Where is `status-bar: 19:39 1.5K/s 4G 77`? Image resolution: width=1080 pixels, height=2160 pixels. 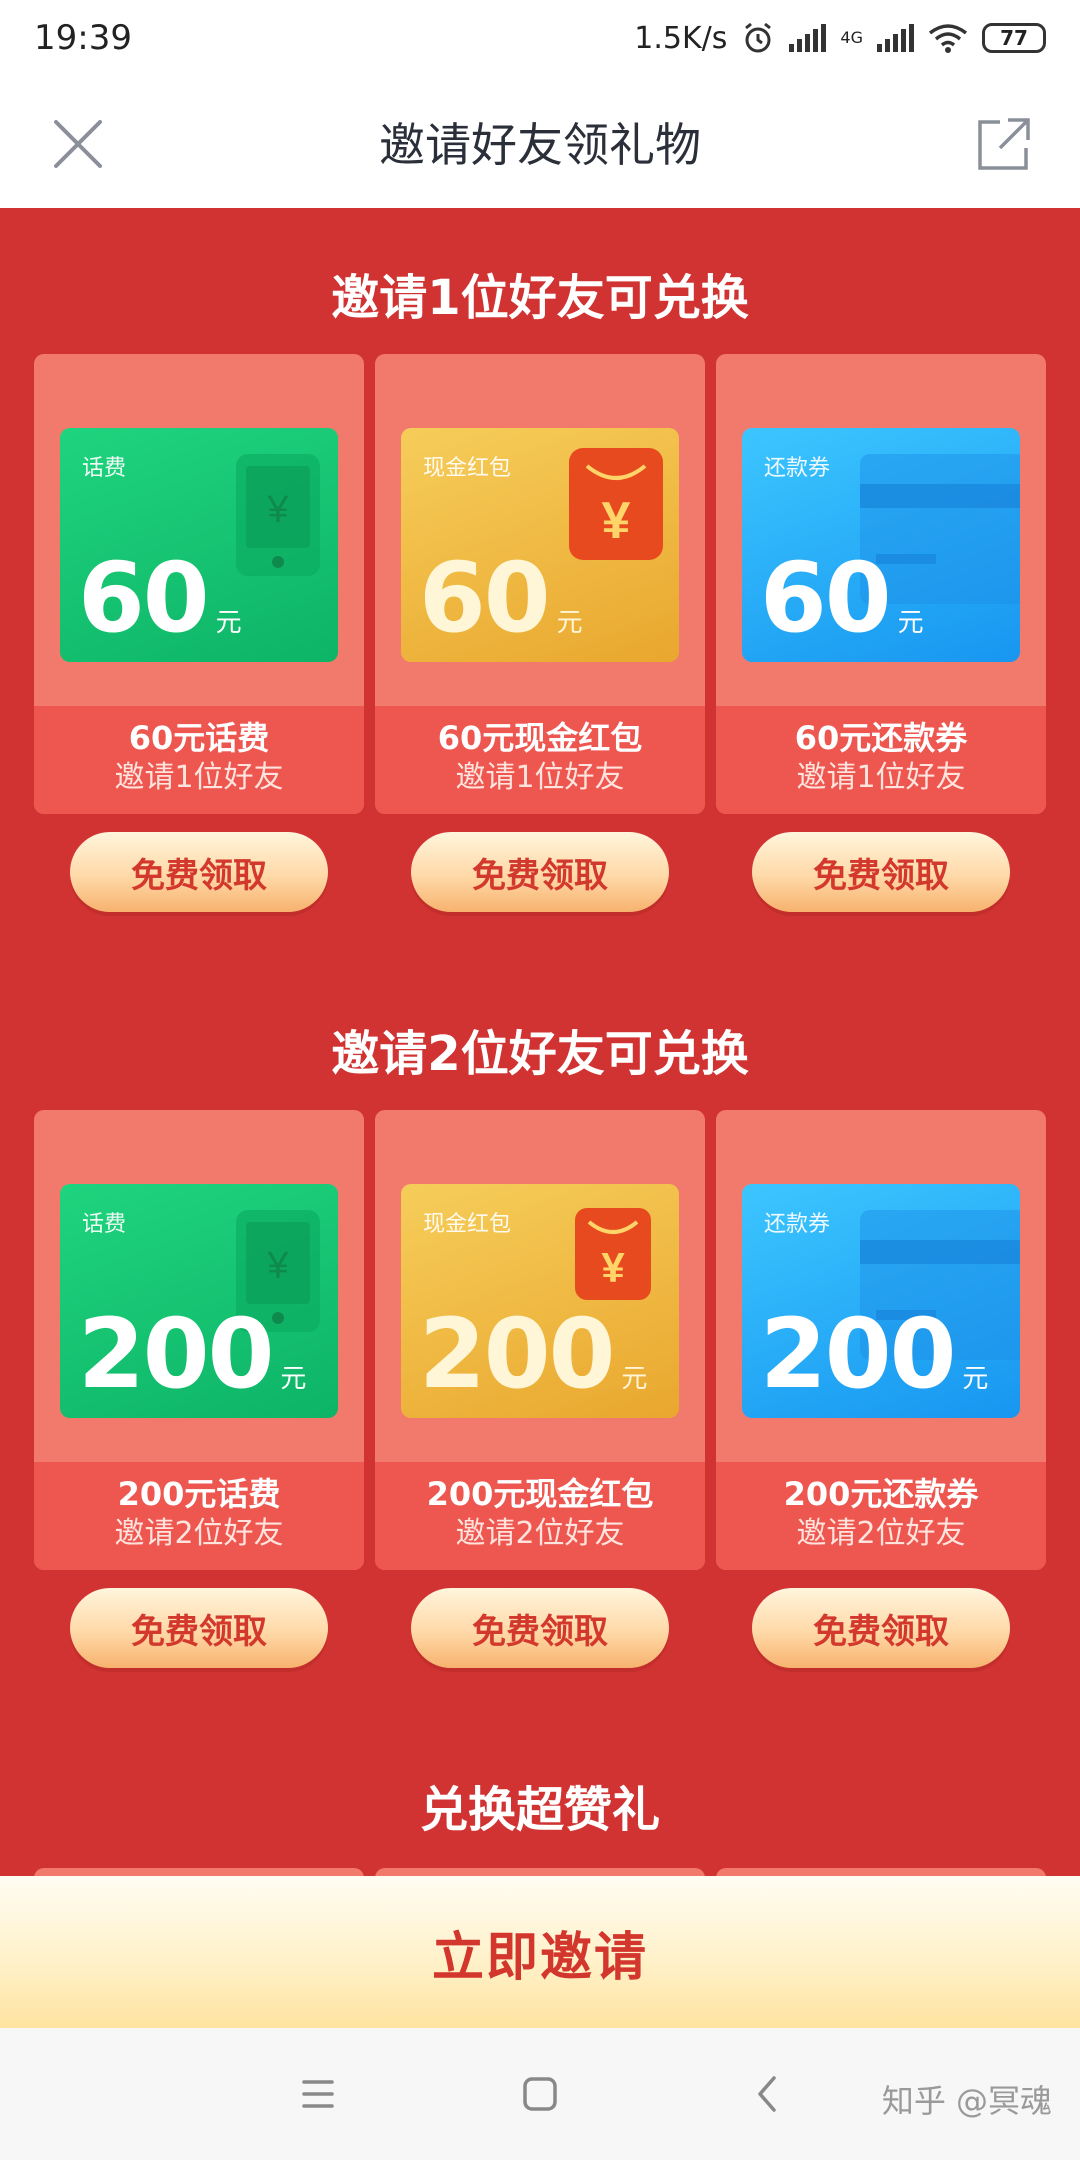 status-bar: 19:39 1.5K/s 4G 77 is located at coordinates (540, 38).